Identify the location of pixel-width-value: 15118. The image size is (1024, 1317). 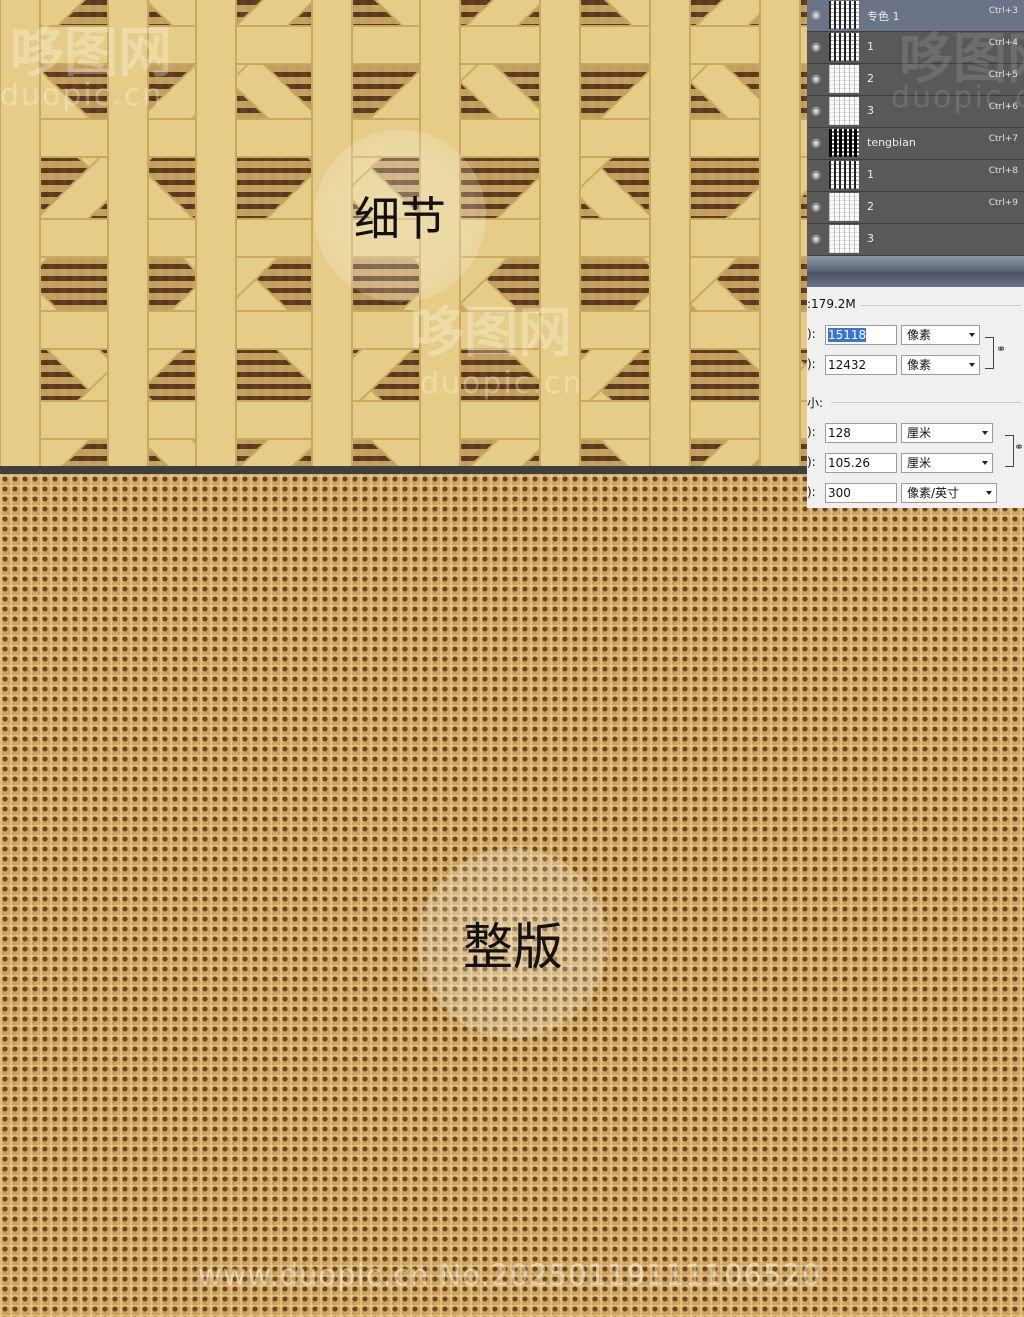
(847, 335).